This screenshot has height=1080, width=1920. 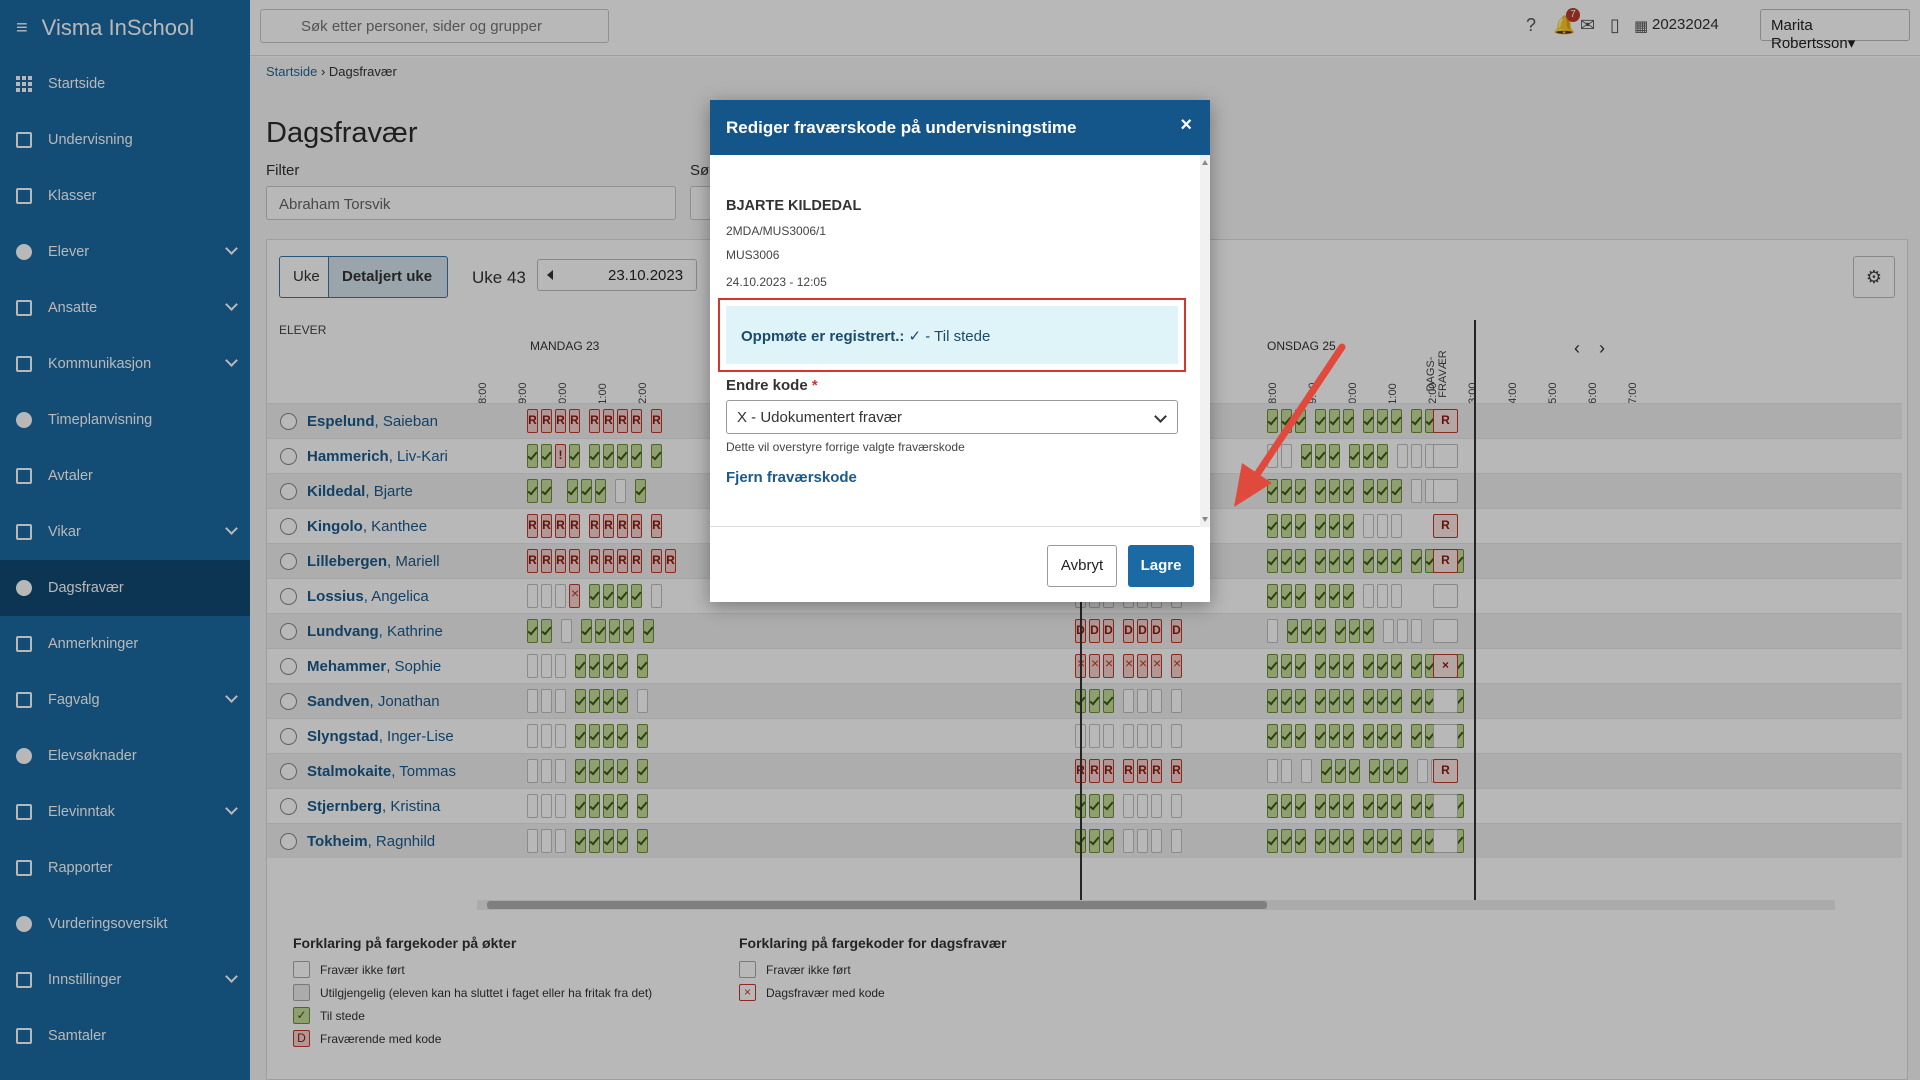 I want to click on save-button: Lagre, so click(x=1161, y=566).